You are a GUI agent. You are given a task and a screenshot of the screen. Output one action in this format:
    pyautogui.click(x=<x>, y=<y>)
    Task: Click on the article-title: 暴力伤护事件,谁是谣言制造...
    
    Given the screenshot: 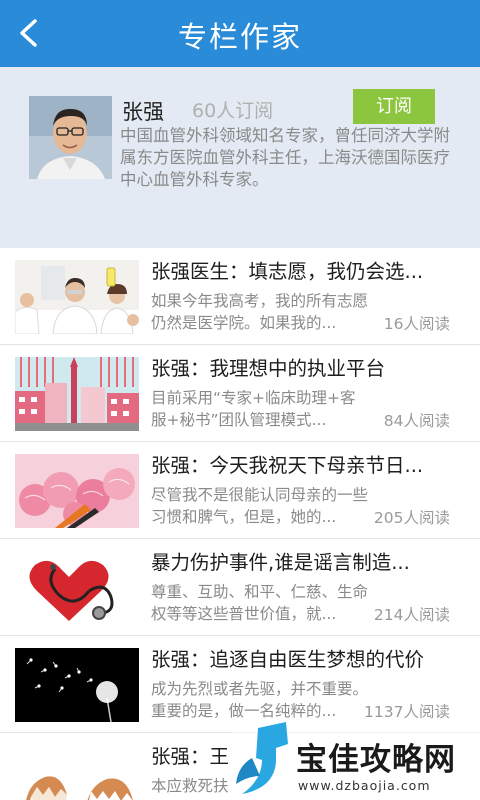 What is the action you would take?
    pyautogui.click(x=280, y=562)
    